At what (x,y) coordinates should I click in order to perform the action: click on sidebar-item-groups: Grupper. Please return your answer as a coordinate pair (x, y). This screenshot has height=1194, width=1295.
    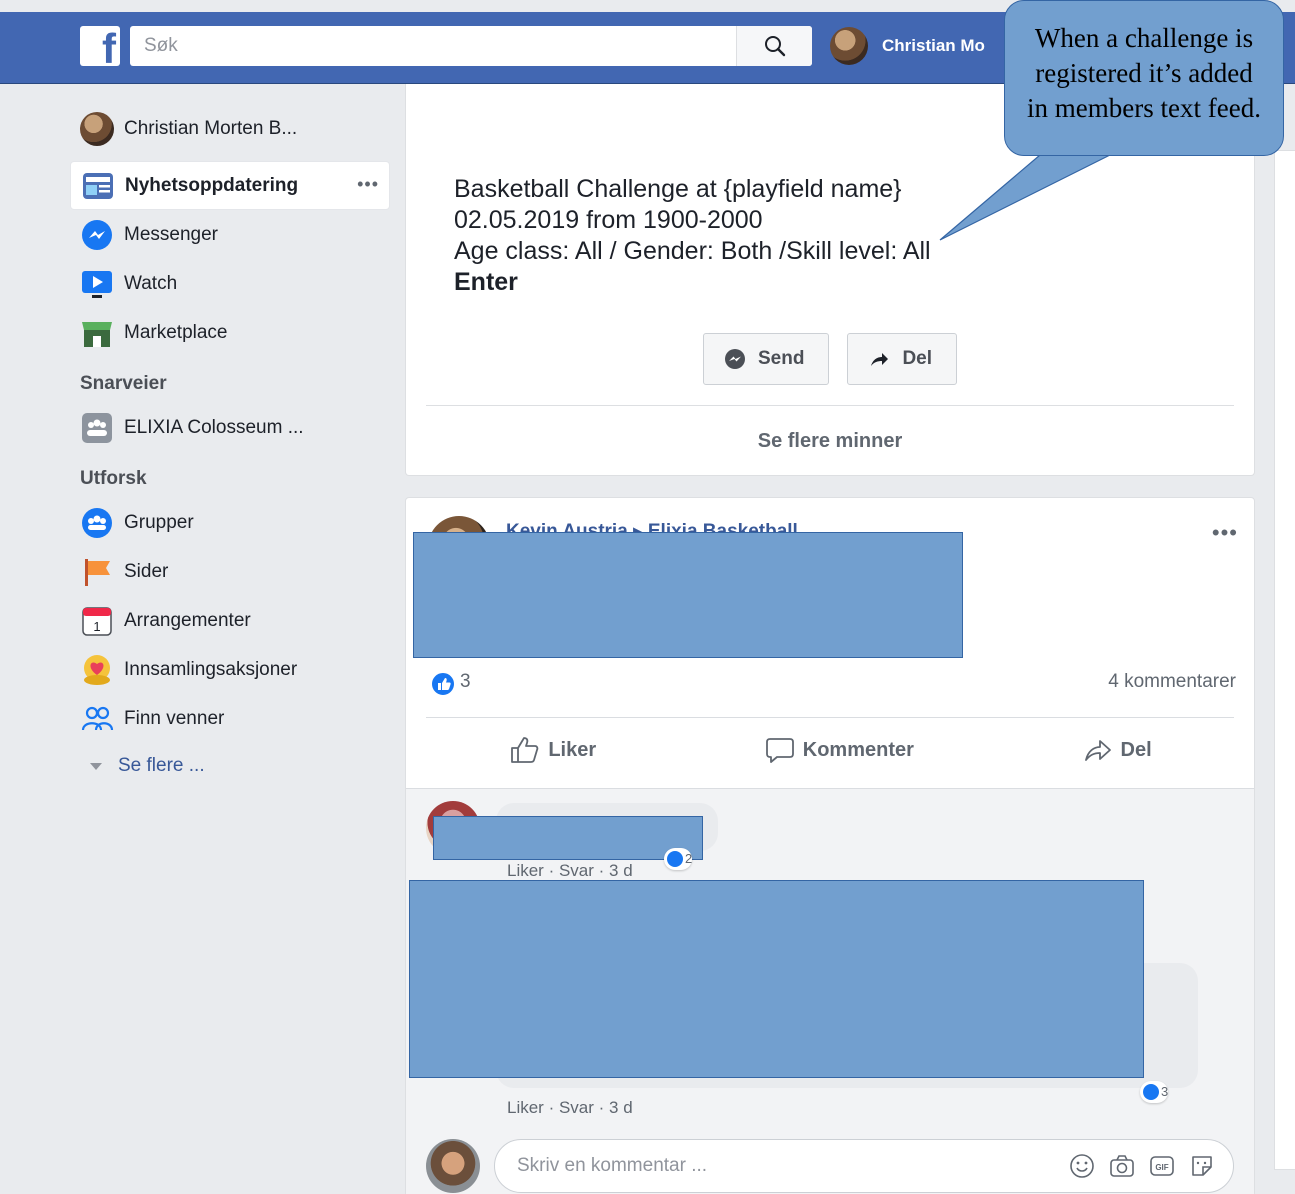
    Looking at the image, I should click on (230, 522).